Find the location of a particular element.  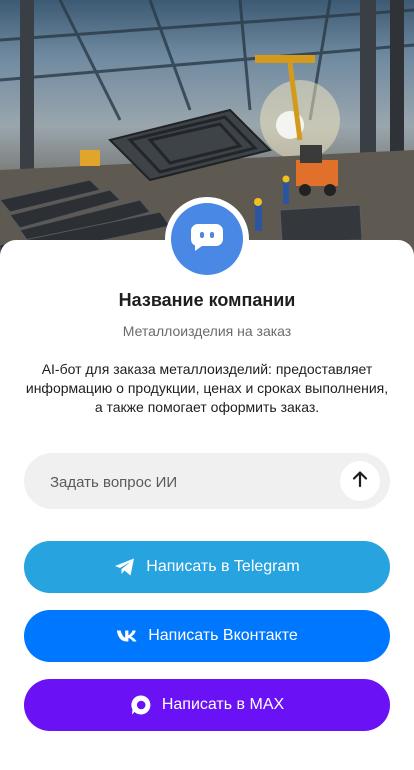

arrow-up-icon is located at coordinates (360, 481).